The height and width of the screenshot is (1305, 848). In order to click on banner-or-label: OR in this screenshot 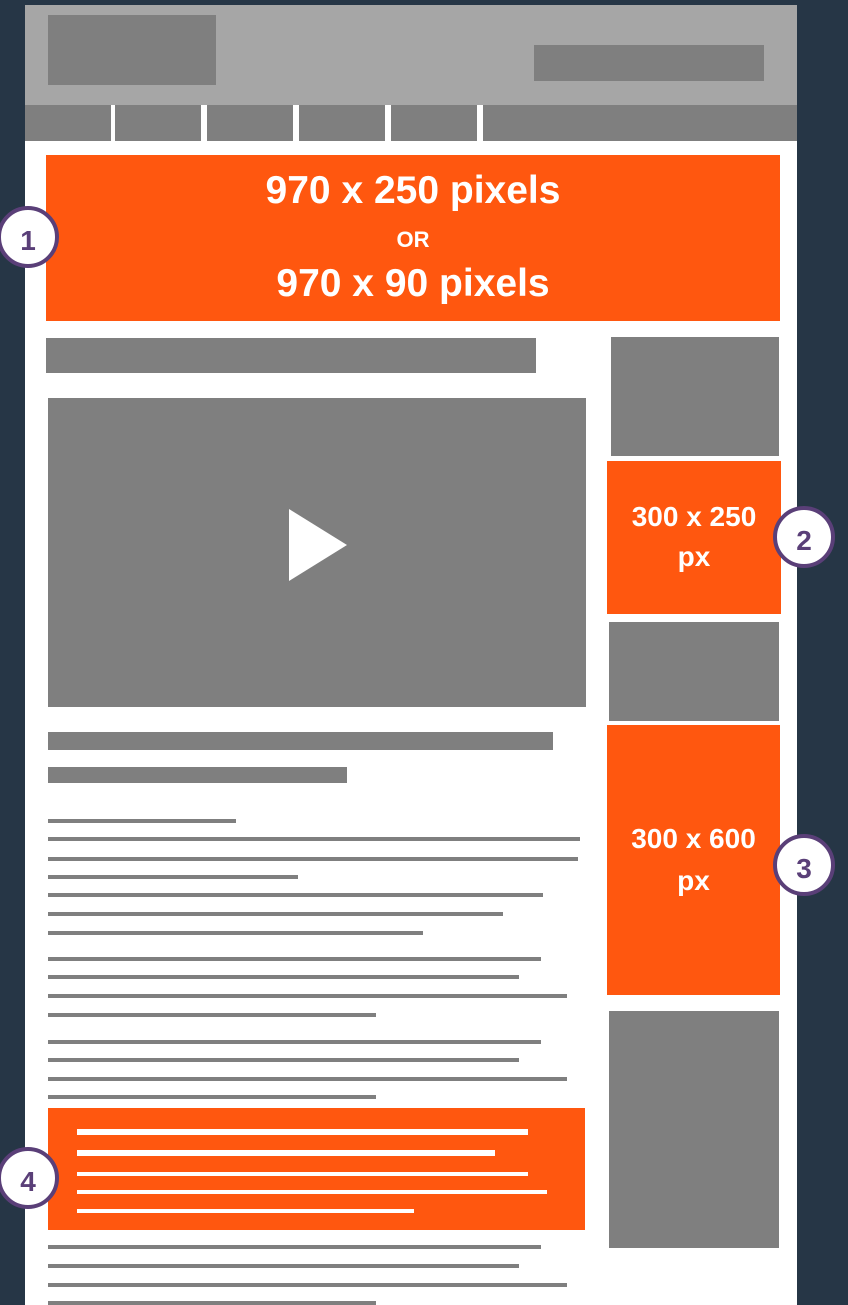, I will do `click(413, 239)`.